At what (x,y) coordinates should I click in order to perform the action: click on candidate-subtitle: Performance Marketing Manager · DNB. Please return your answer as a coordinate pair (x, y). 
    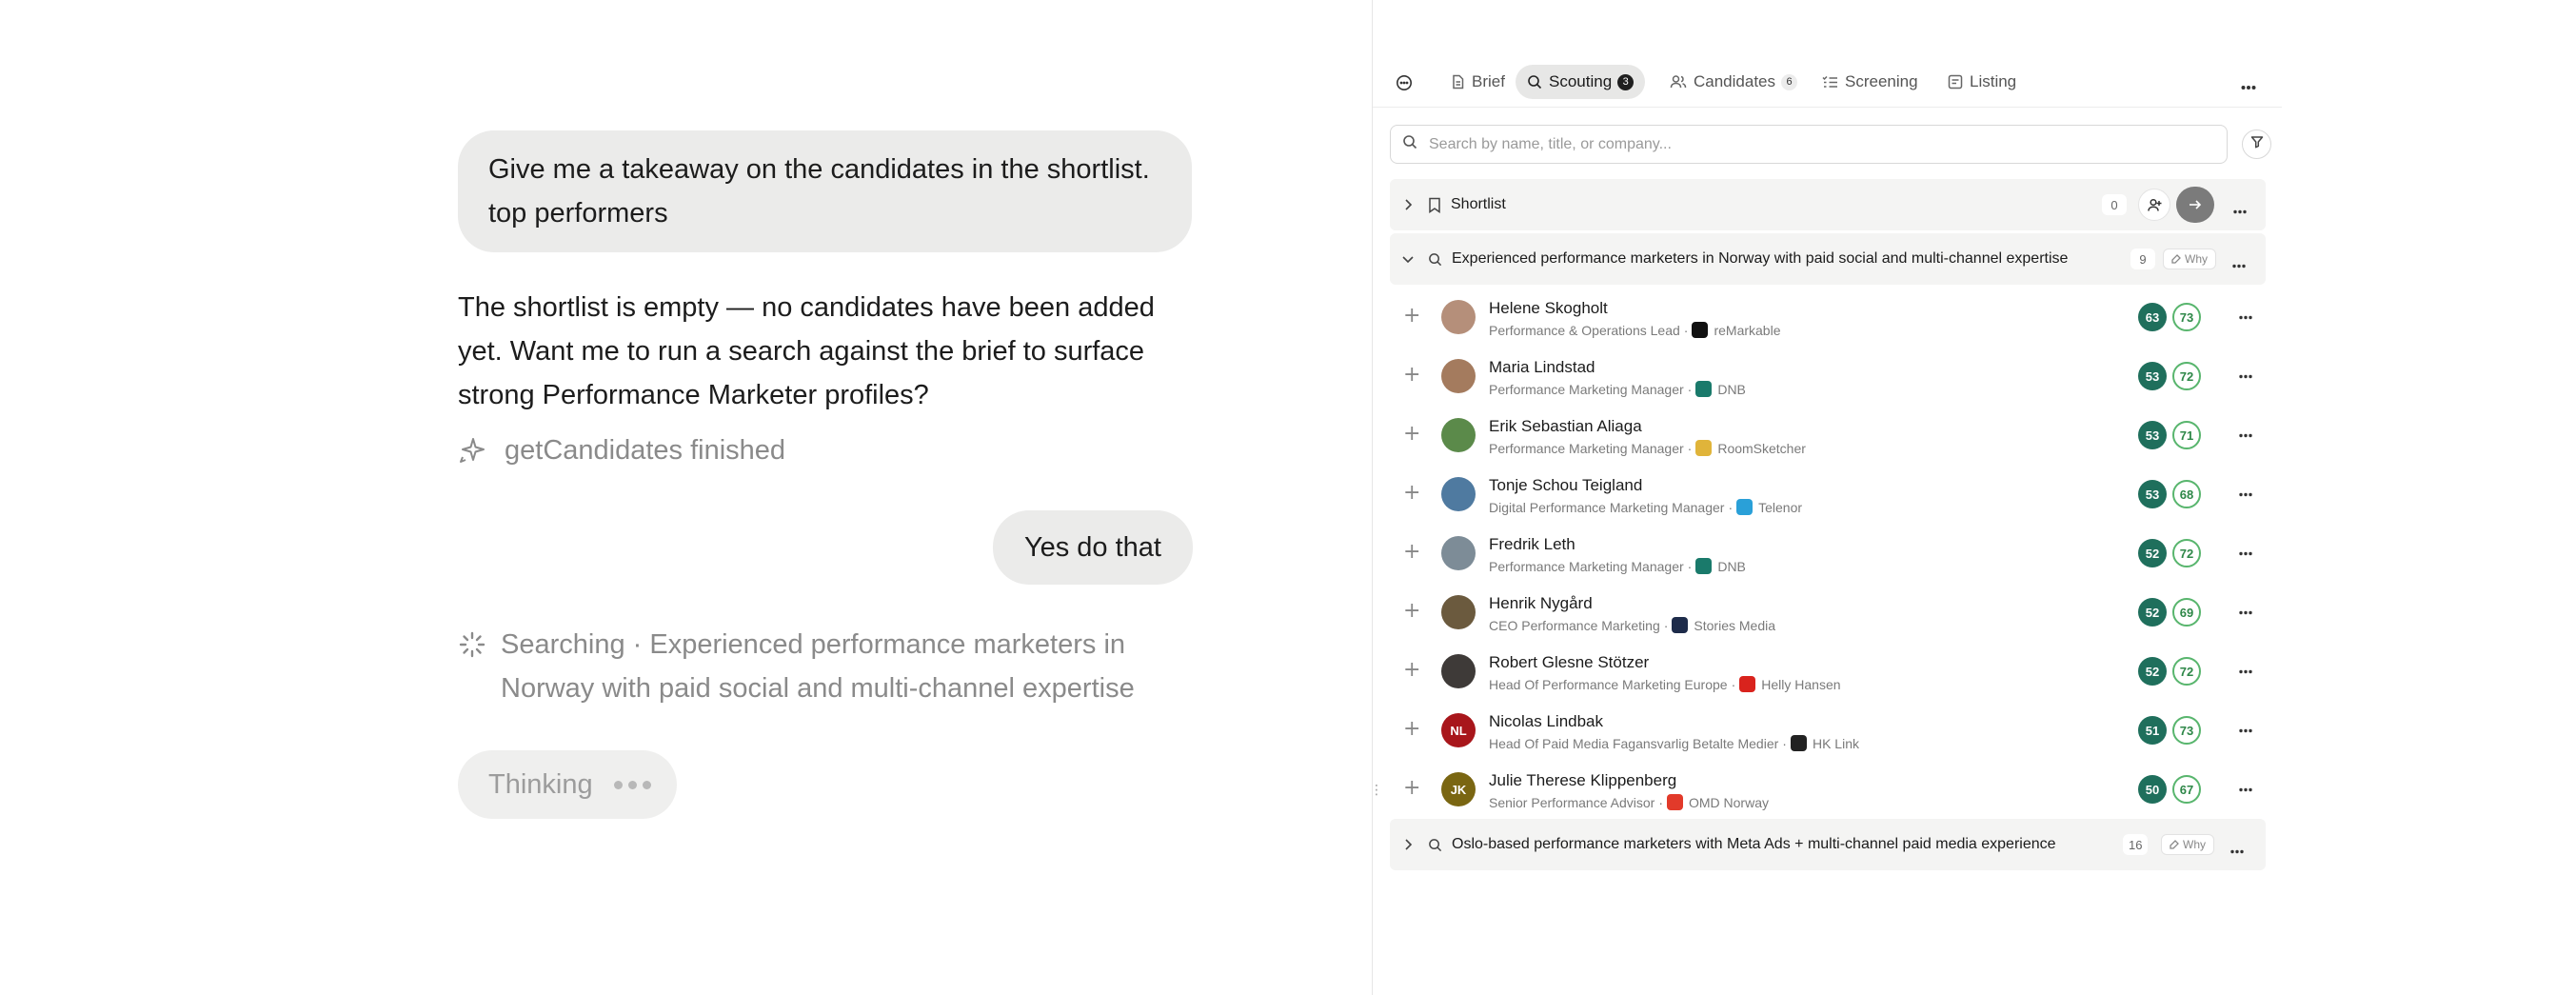
    Looking at the image, I should click on (1617, 566).